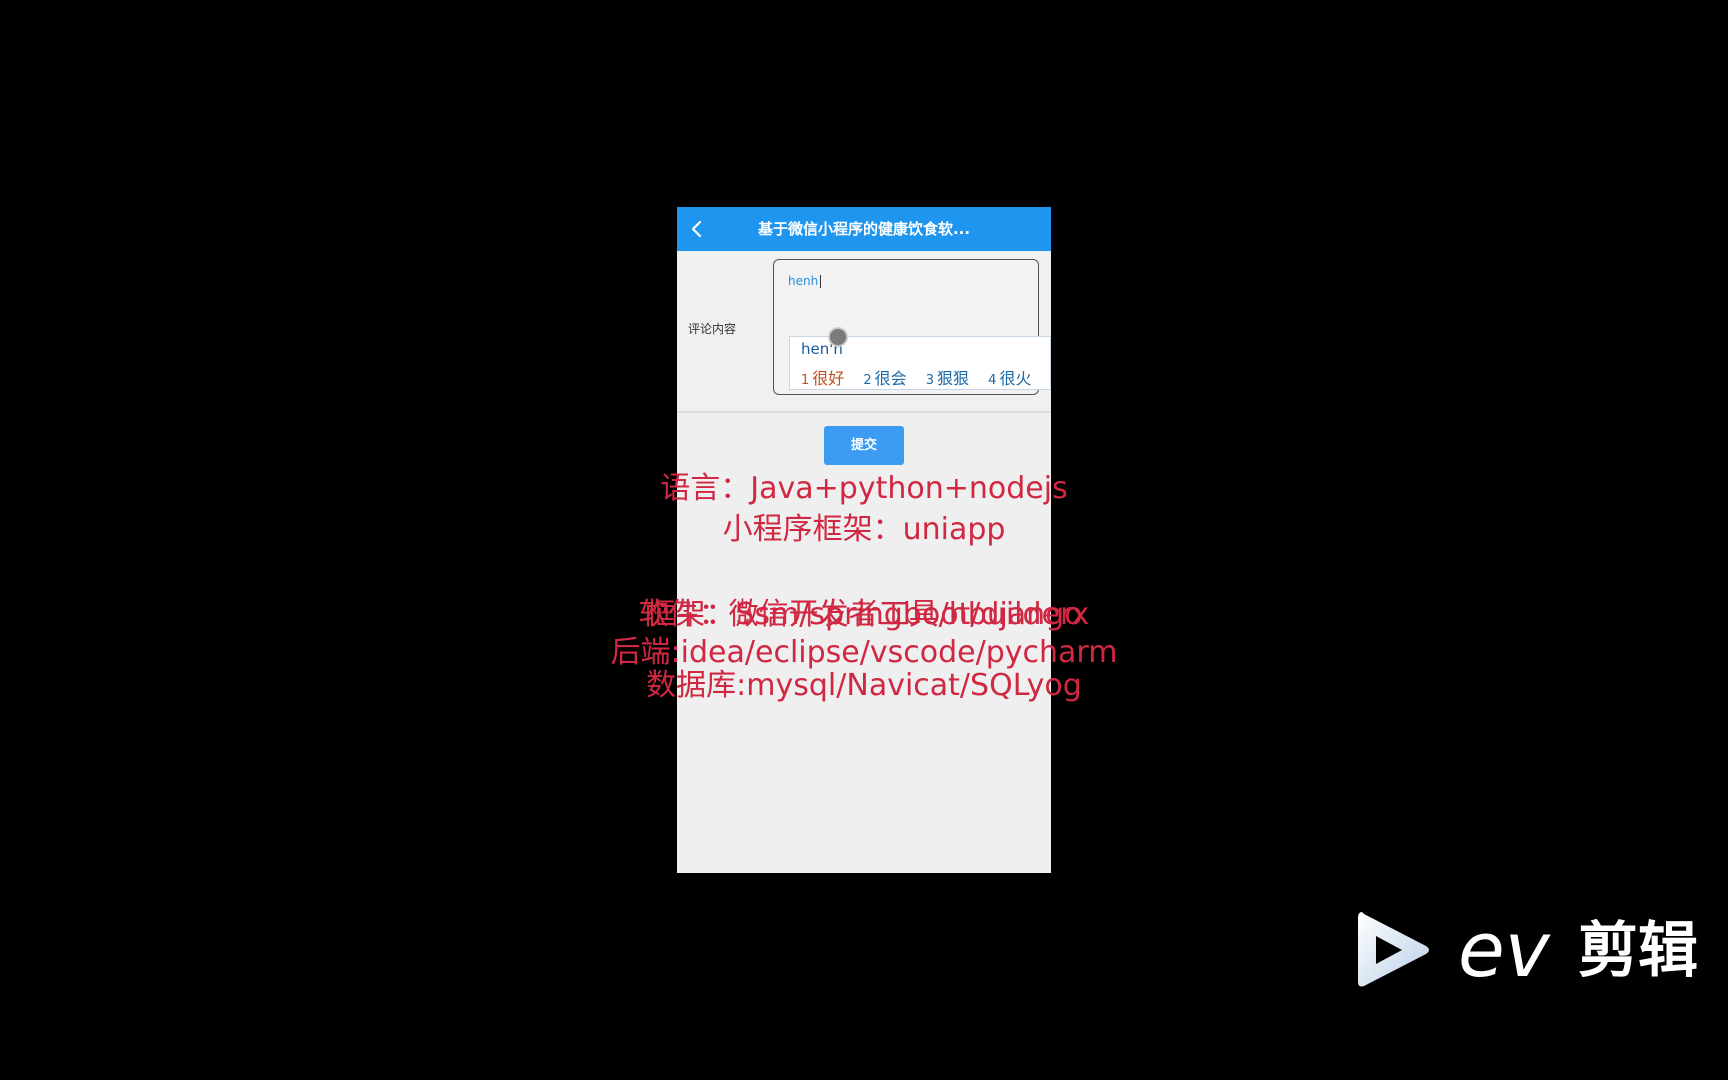  What do you see at coordinates (890, 378) in the screenshot?
I see `candidate-text: 很会` at bounding box center [890, 378].